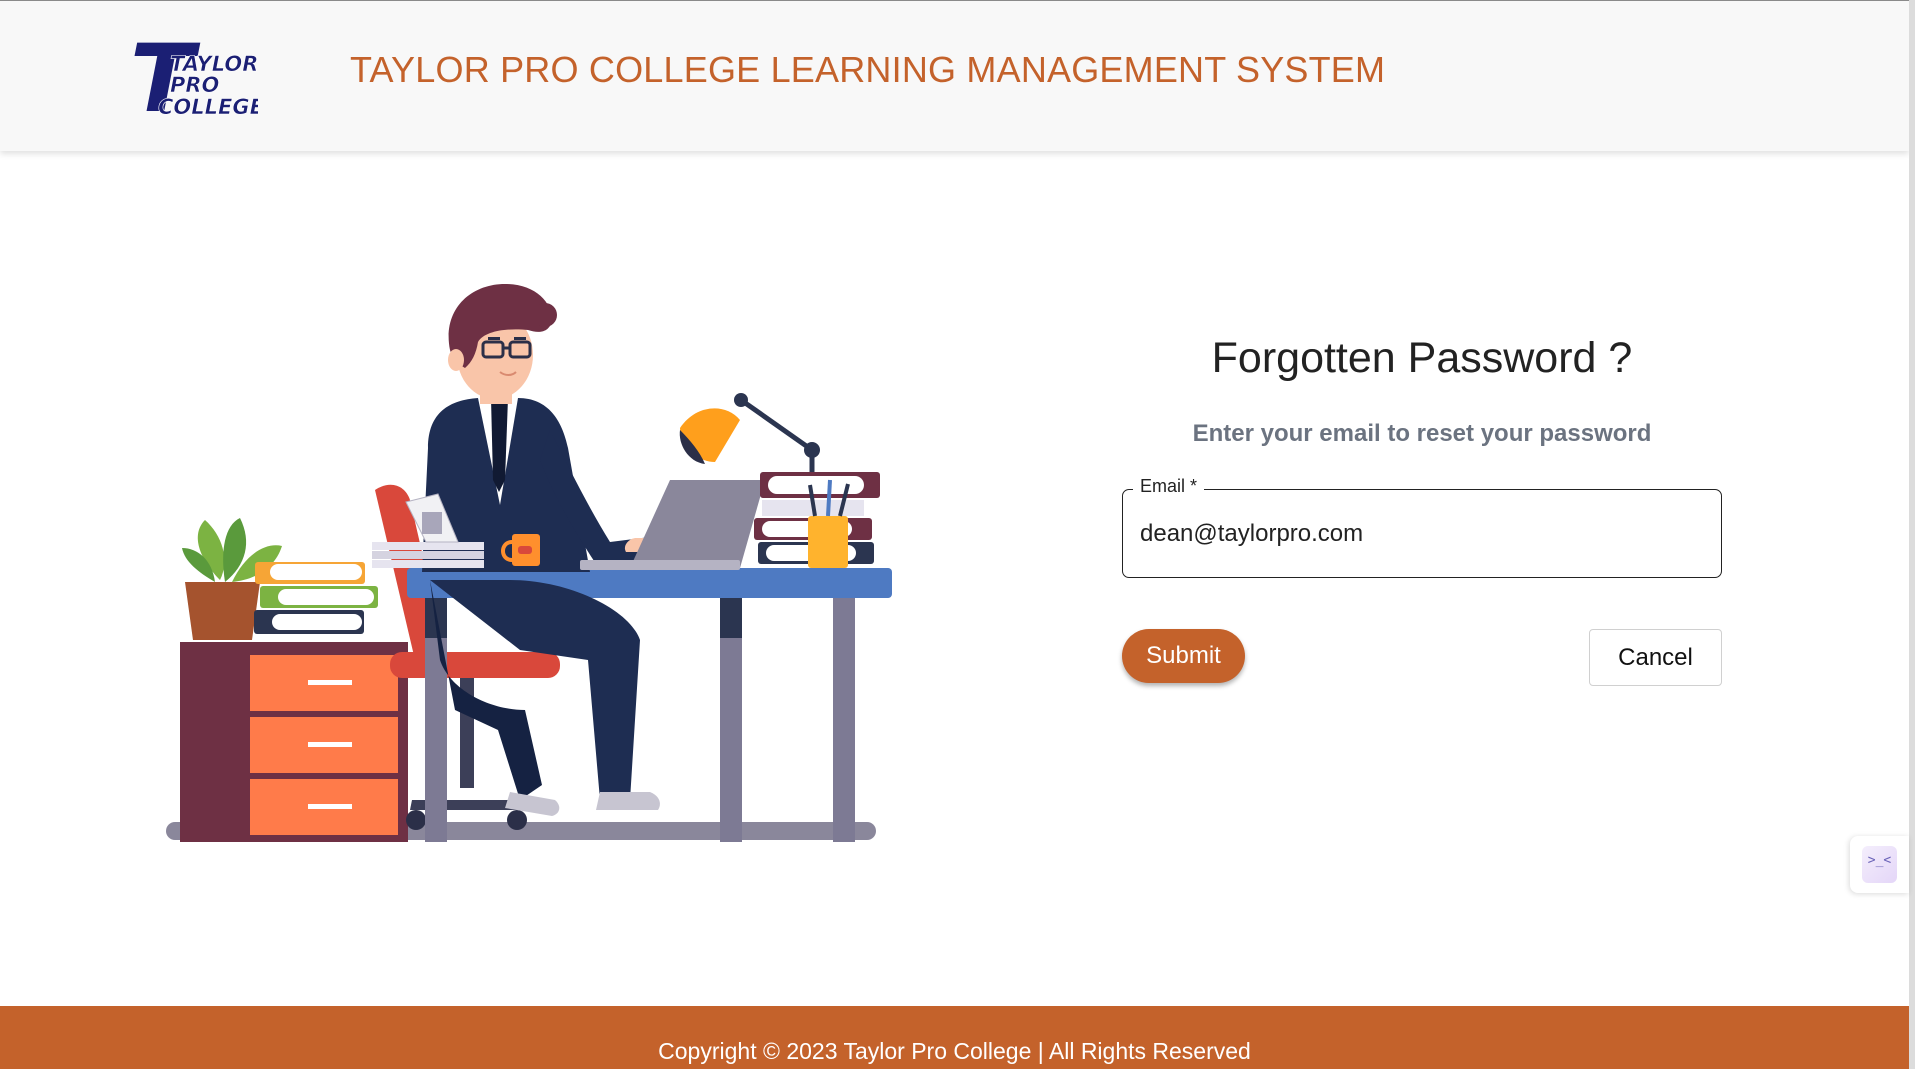  I want to click on submit-button: Submit, so click(1183, 656).